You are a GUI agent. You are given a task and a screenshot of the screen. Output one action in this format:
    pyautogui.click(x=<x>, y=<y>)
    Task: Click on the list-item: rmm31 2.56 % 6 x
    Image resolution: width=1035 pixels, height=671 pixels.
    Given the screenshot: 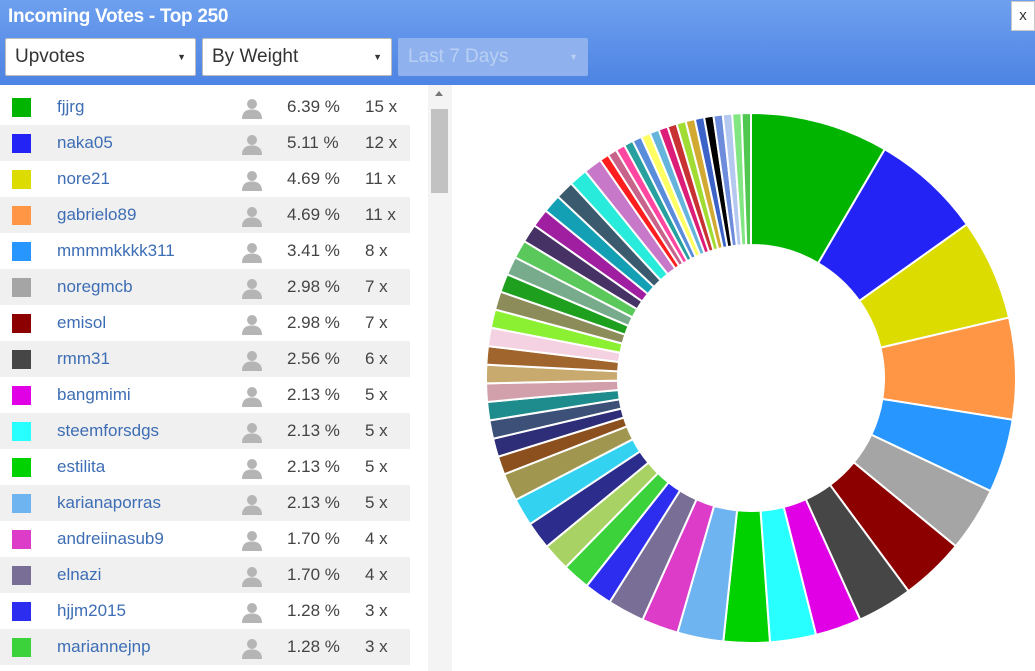 What is the action you would take?
    pyautogui.click(x=205, y=359)
    